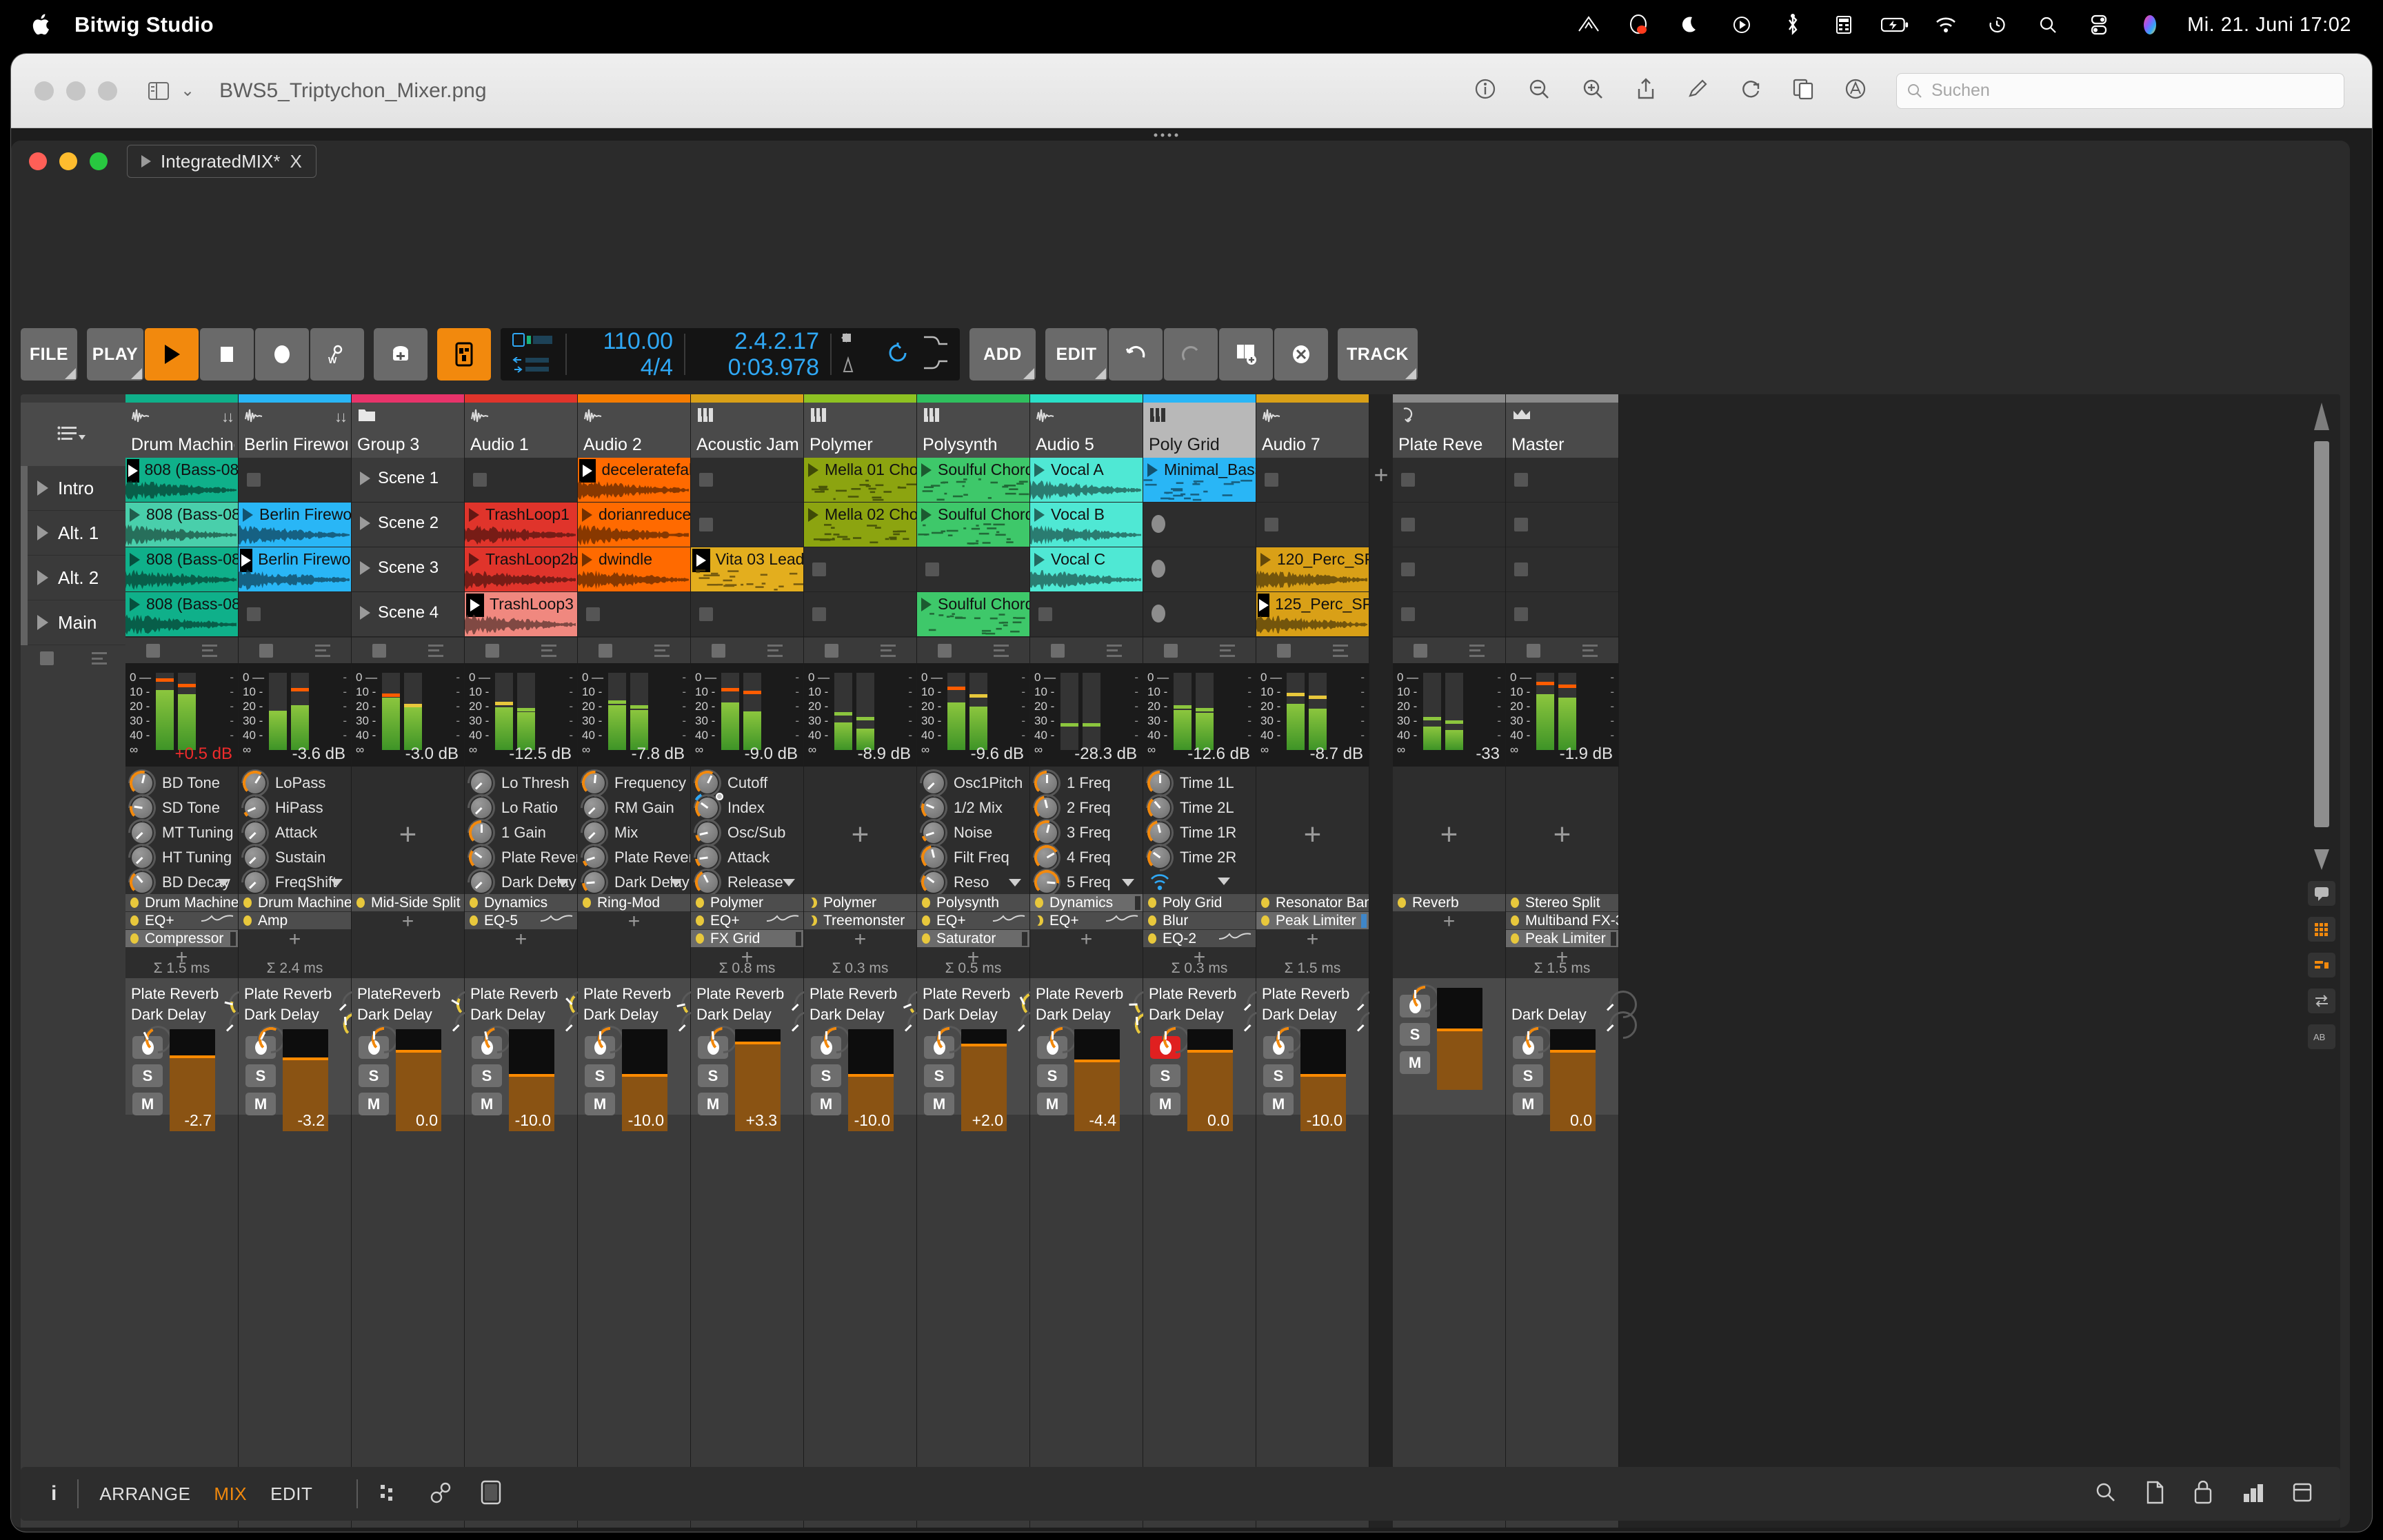 The width and height of the screenshot is (2383, 1540). I want to click on macro-row: 3 Freq, so click(1086, 833).